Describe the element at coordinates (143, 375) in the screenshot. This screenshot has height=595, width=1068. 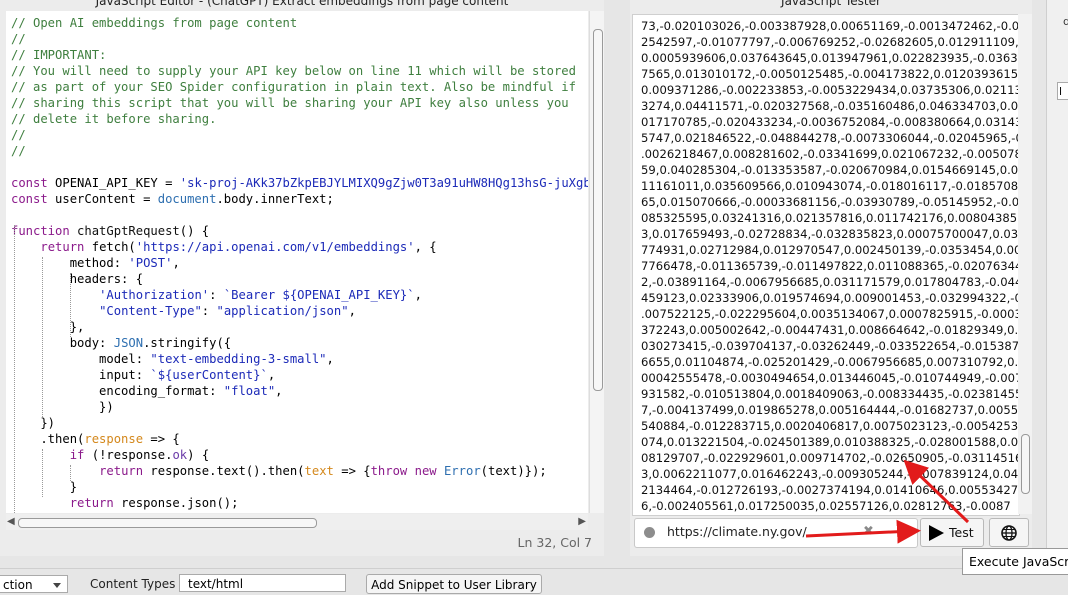
I see `code-line: input: `${userContent}`,` at that location.